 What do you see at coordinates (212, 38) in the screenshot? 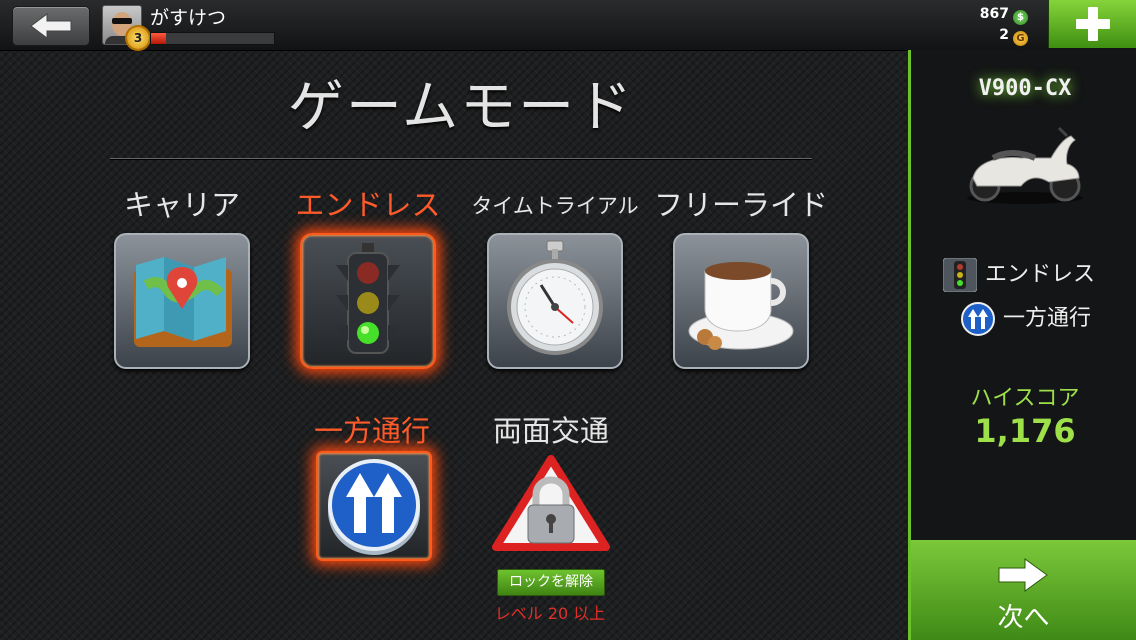
I see `xp-progress-bar` at bounding box center [212, 38].